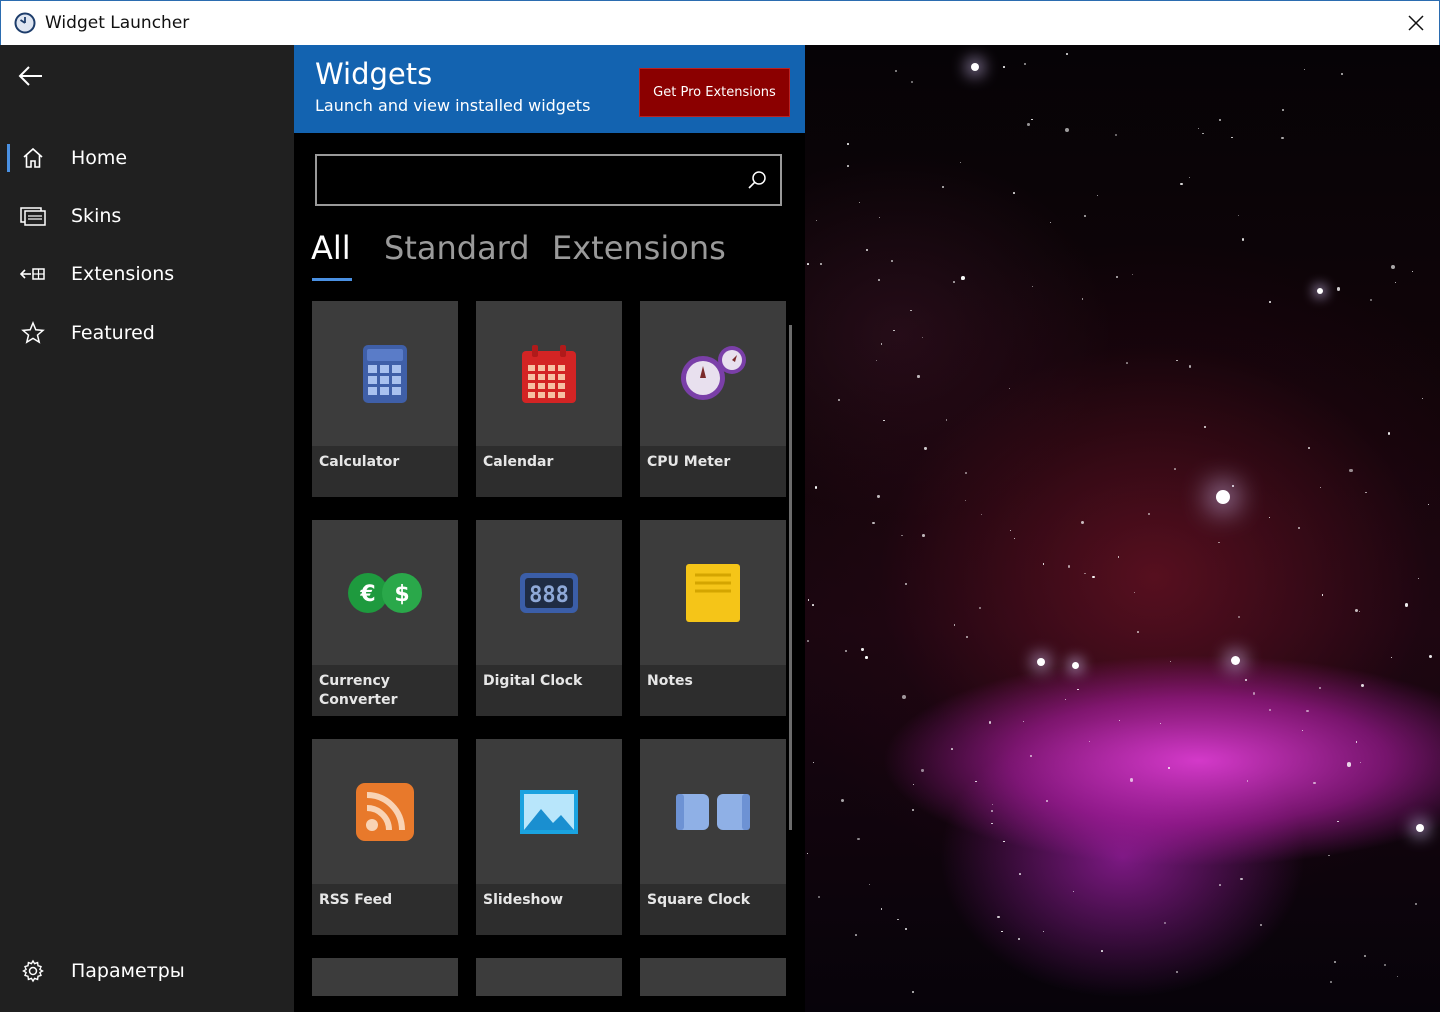 This screenshot has width=1440, height=1012. I want to click on widget-tile-digital-clock: 888 Digital Clock, so click(549, 618).